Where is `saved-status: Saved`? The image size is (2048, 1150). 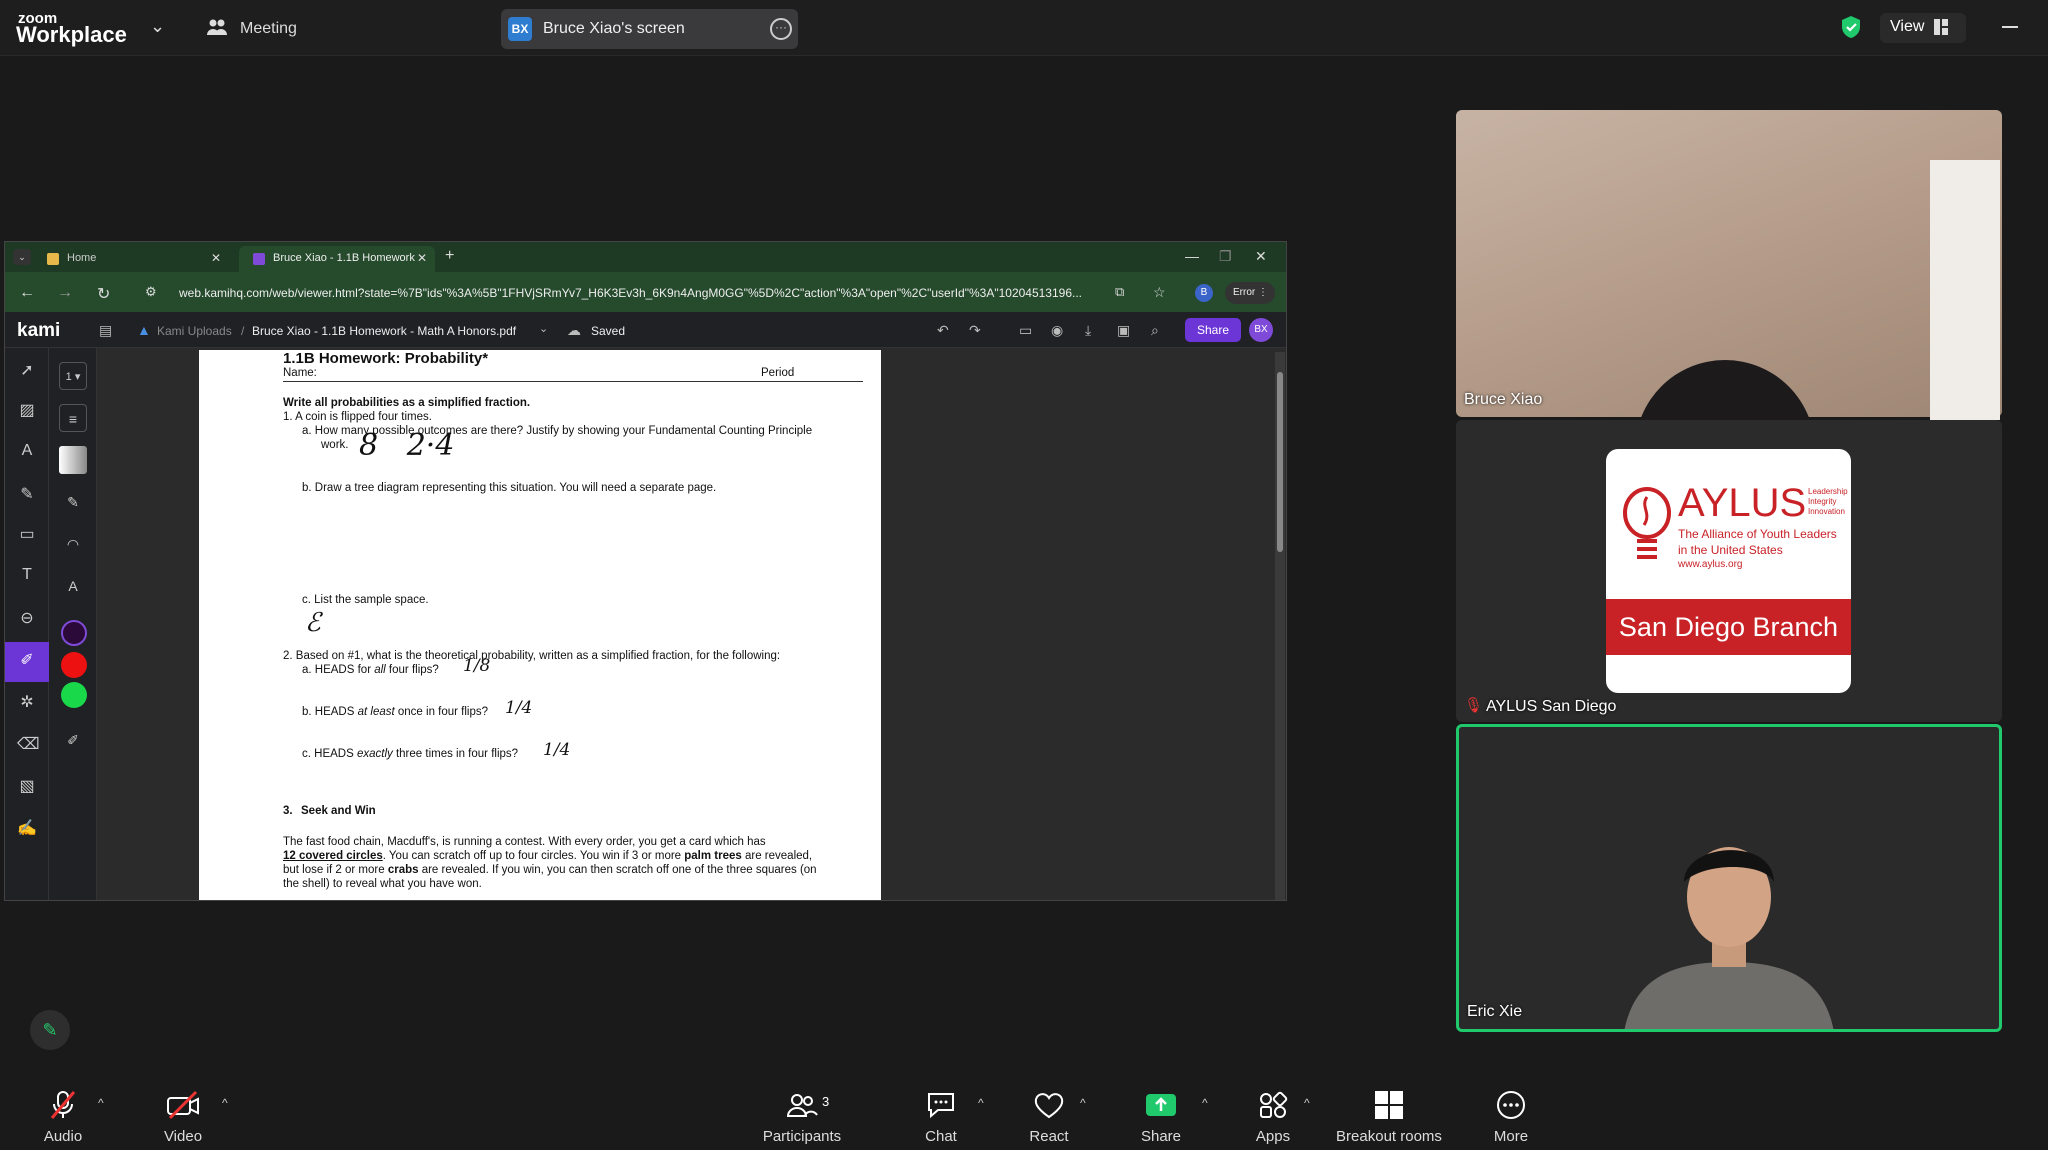 saved-status: Saved is located at coordinates (608, 331).